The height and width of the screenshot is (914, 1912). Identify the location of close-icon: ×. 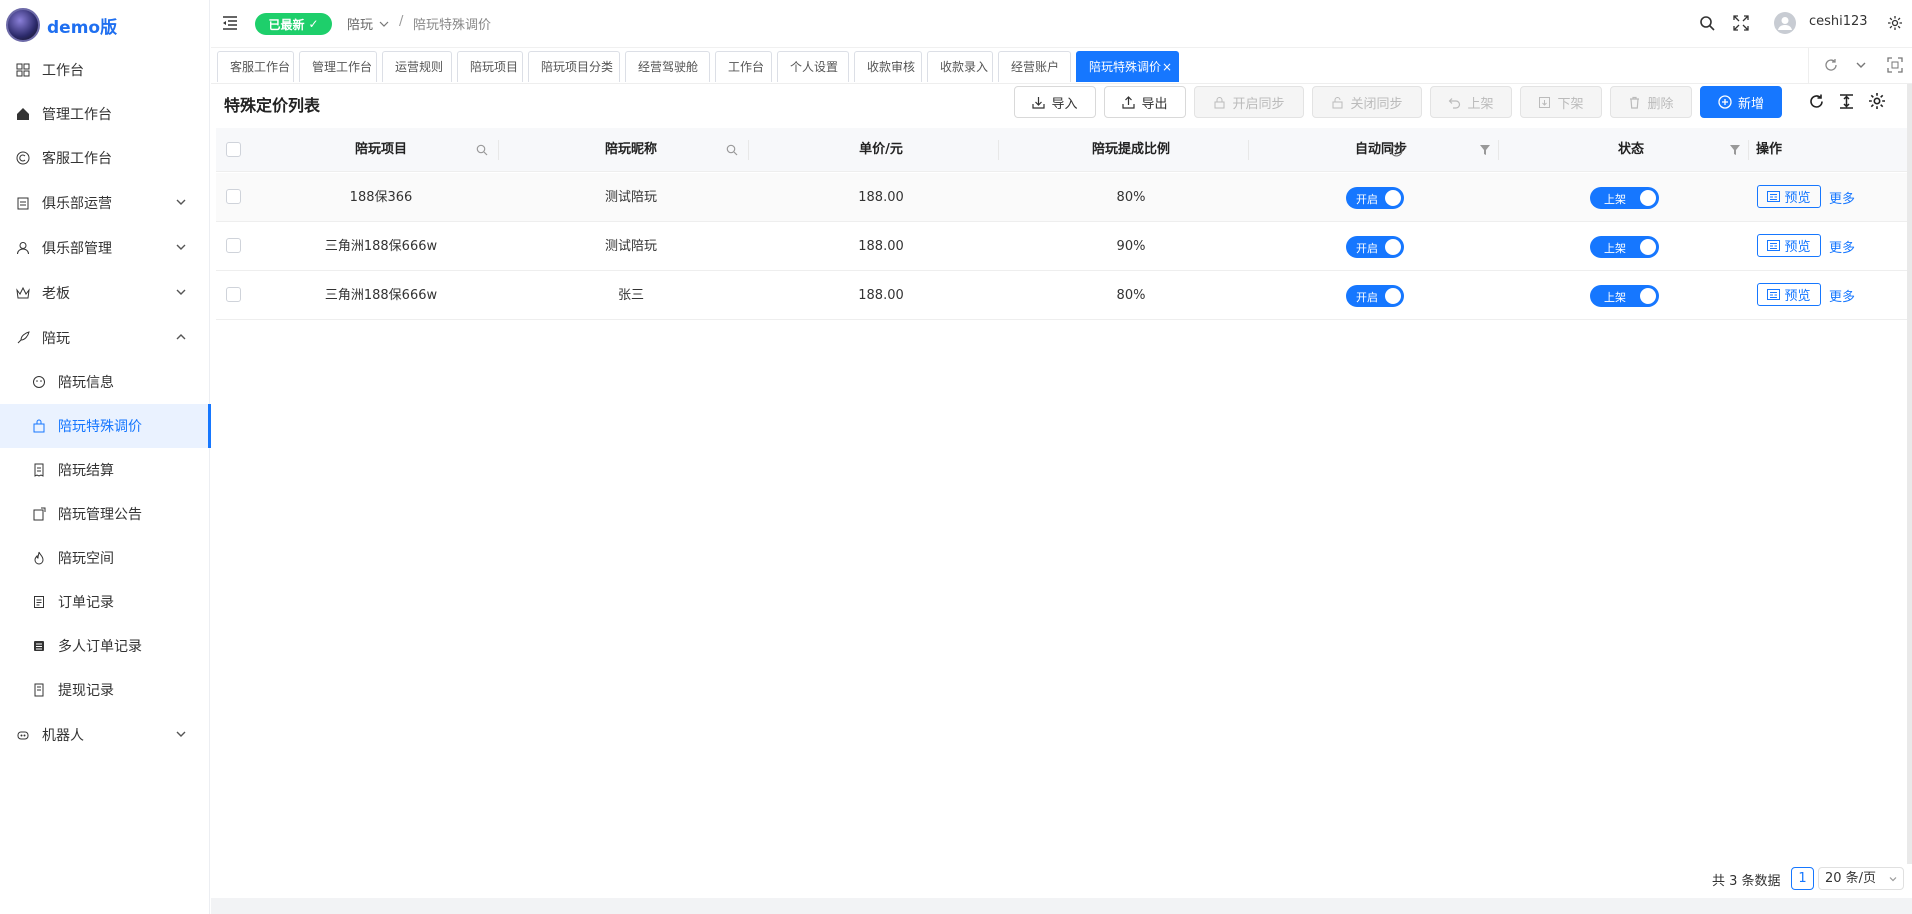
(1167, 67).